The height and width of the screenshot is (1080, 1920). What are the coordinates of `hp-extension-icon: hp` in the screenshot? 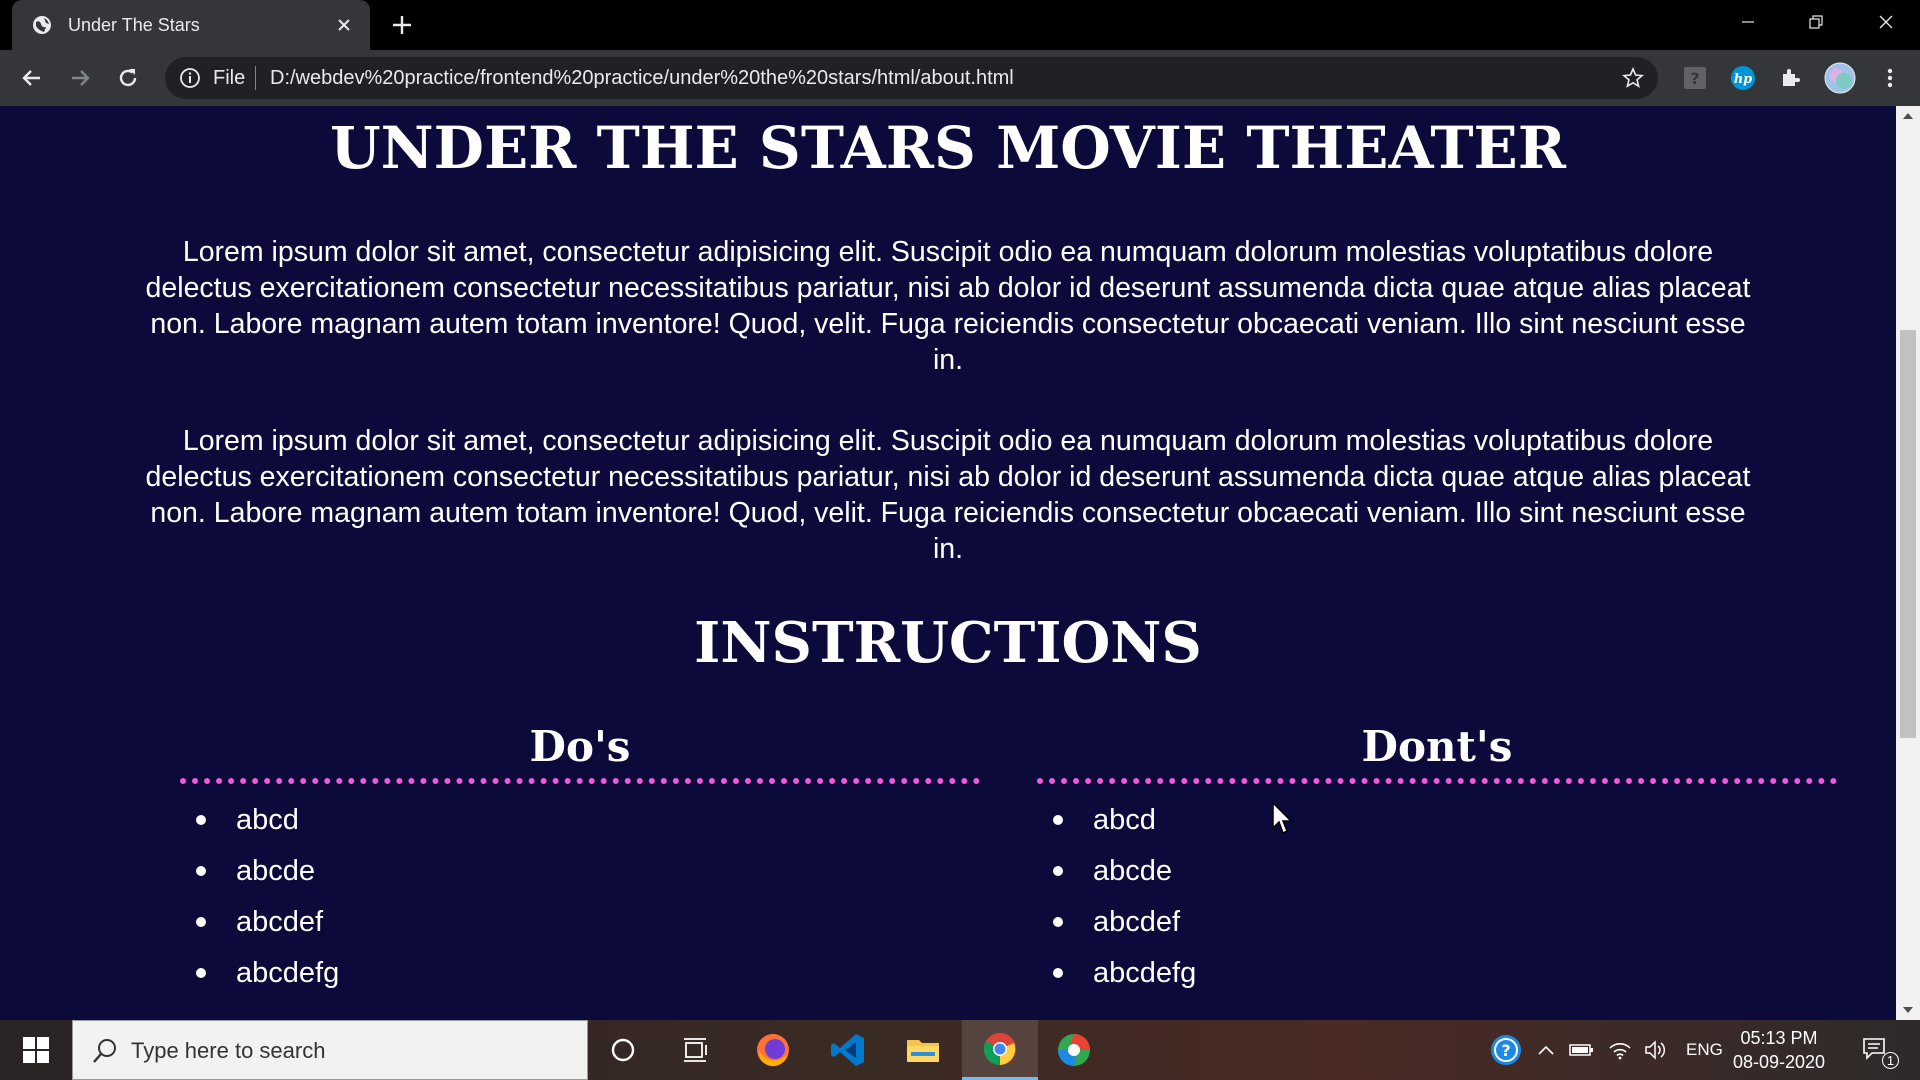 It's located at (1743, 78).